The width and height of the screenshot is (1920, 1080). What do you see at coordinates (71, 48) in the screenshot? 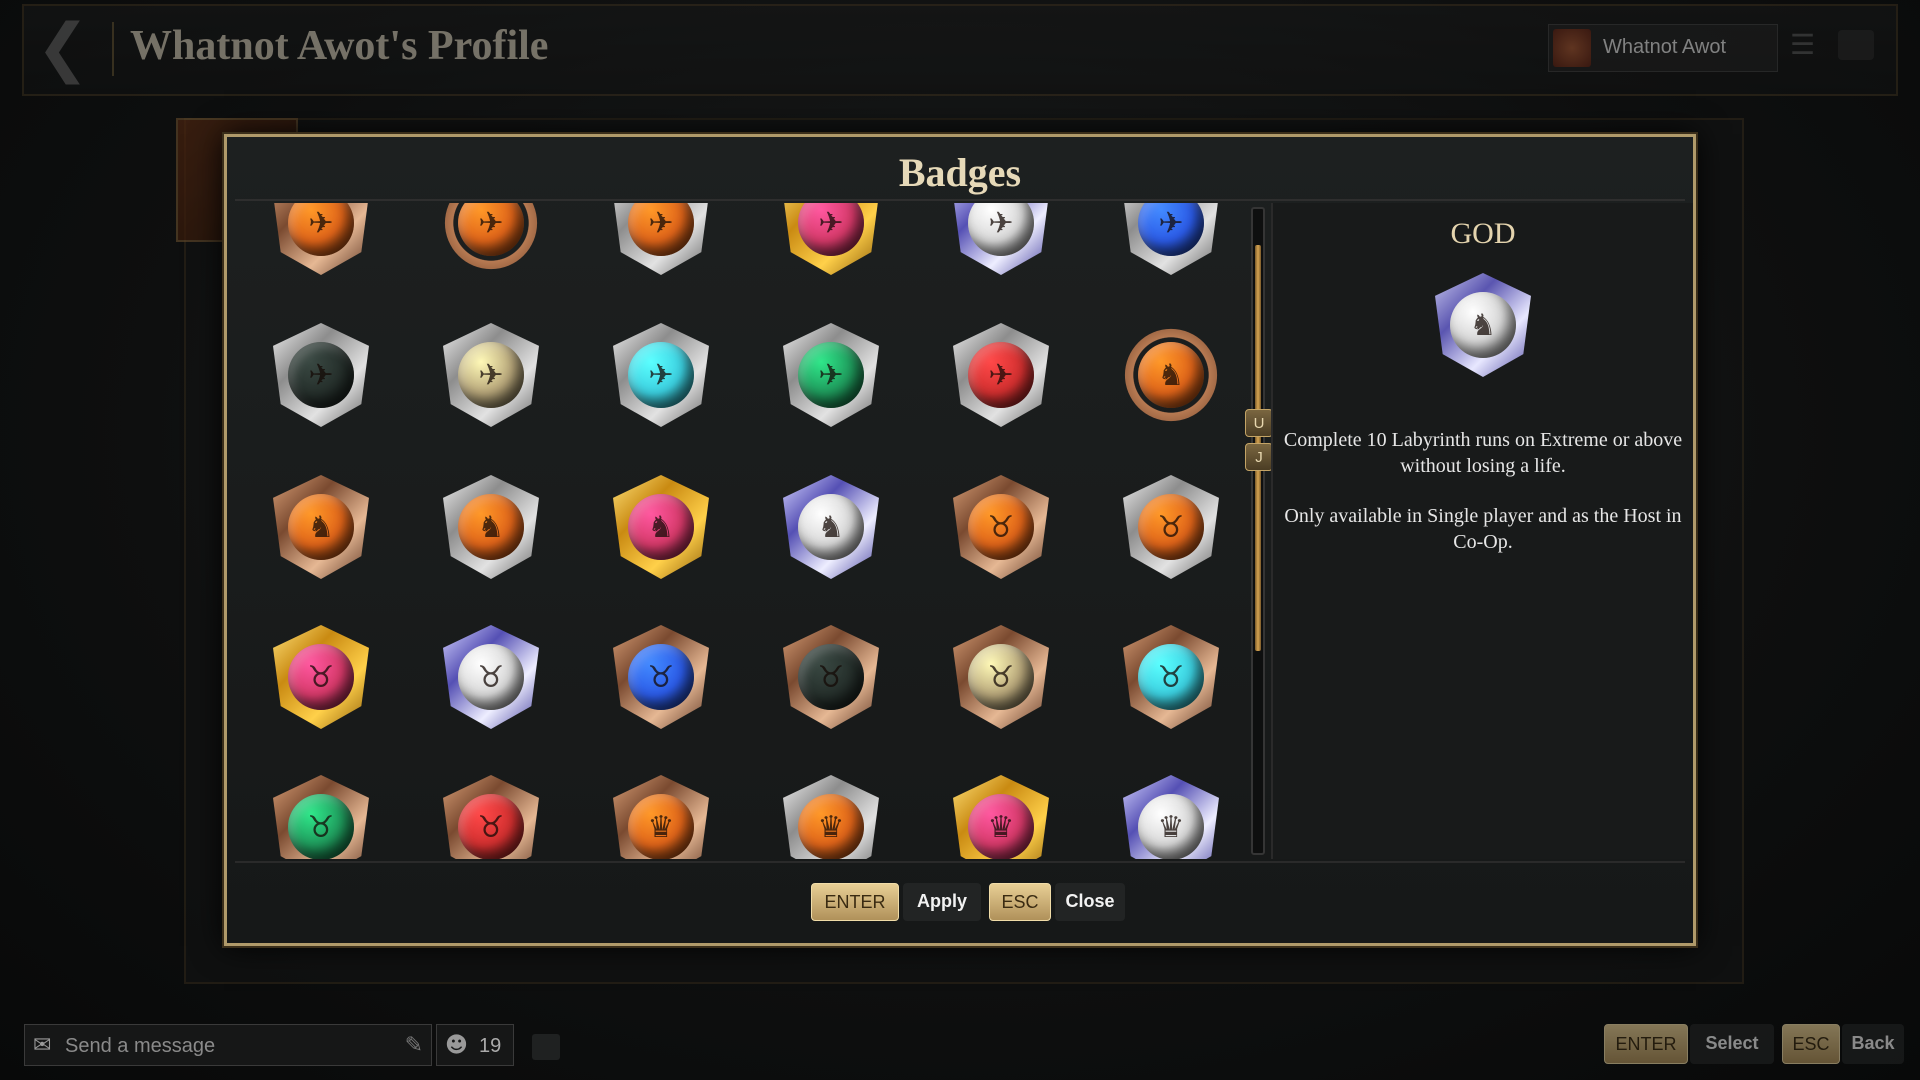
I see `back-arrow-icon: ❮` at bounding box center [71, 48].